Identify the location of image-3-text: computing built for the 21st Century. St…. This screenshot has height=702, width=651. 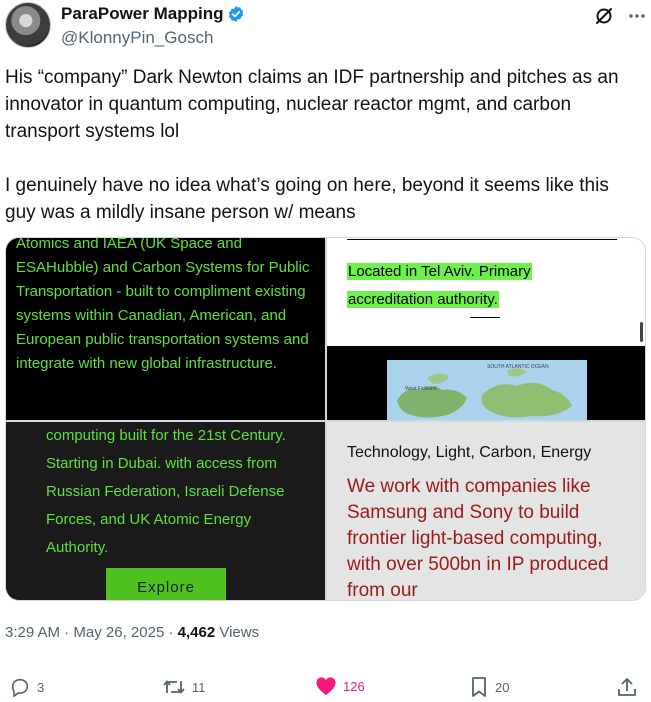
(166, 491).